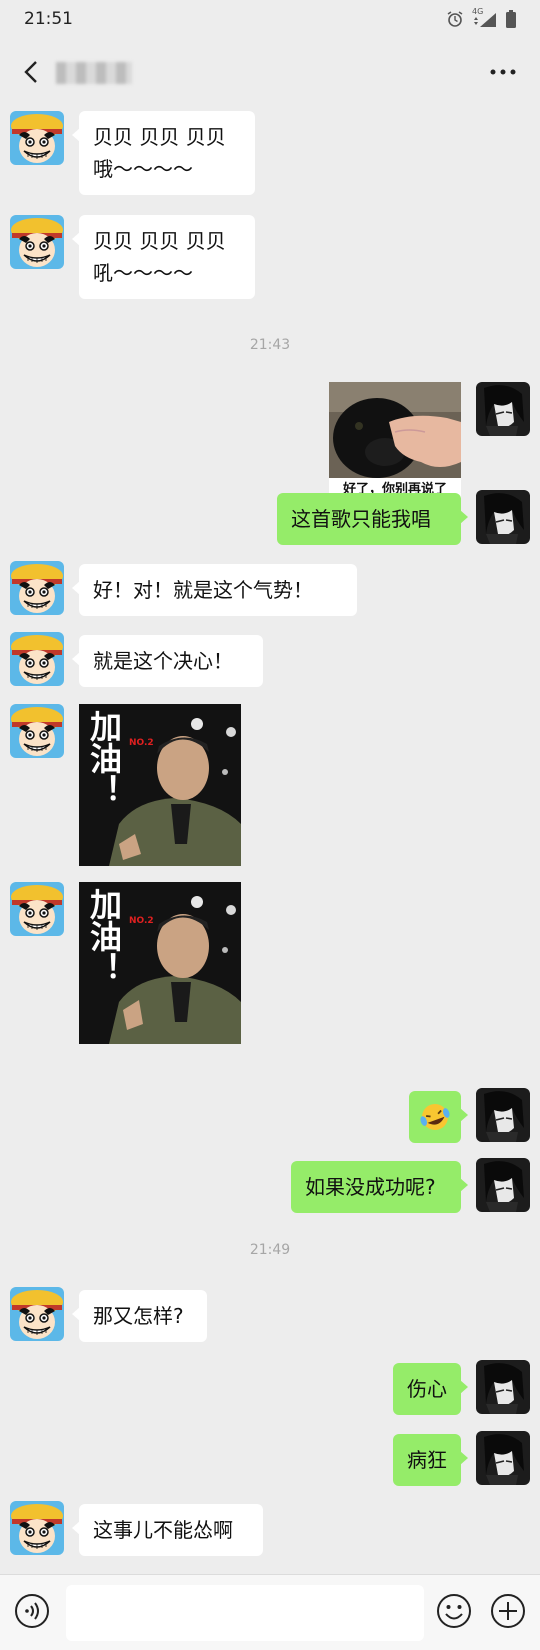 This screenshot has width=540, height=1650. Describe the element at coordinates (270, 72) in the screenshot. I see `chat-header: ██████` at that location.